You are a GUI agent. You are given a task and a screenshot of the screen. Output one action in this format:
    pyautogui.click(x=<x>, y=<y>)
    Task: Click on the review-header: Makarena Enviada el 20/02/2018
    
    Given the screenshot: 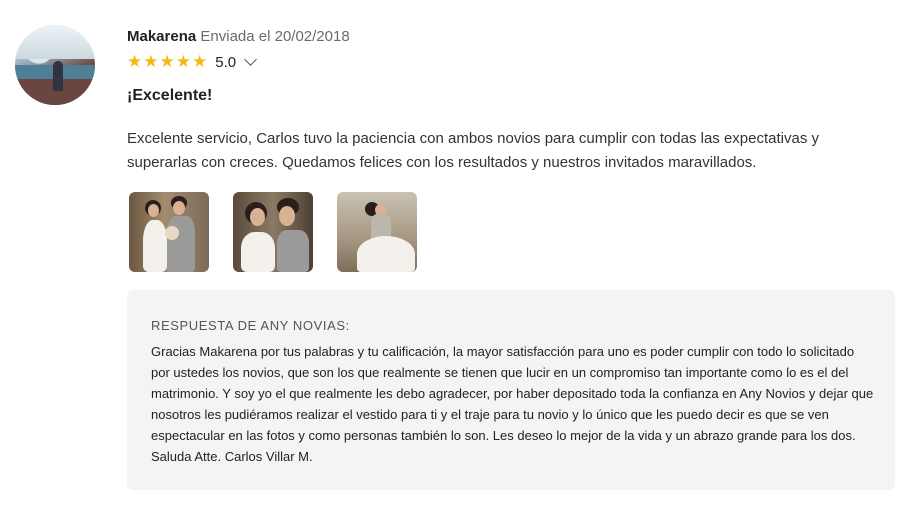 What is the action you would take?
    pyautogui.click(x=238, y=37)
    